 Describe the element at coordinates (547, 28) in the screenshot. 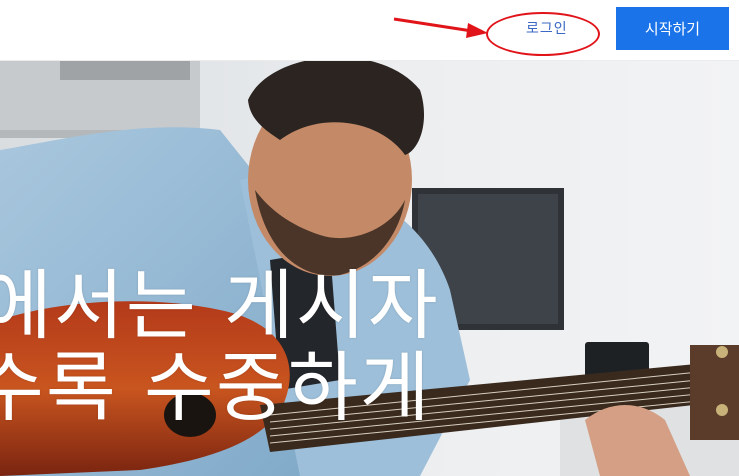

I see `login-link: 로그인` at that location.